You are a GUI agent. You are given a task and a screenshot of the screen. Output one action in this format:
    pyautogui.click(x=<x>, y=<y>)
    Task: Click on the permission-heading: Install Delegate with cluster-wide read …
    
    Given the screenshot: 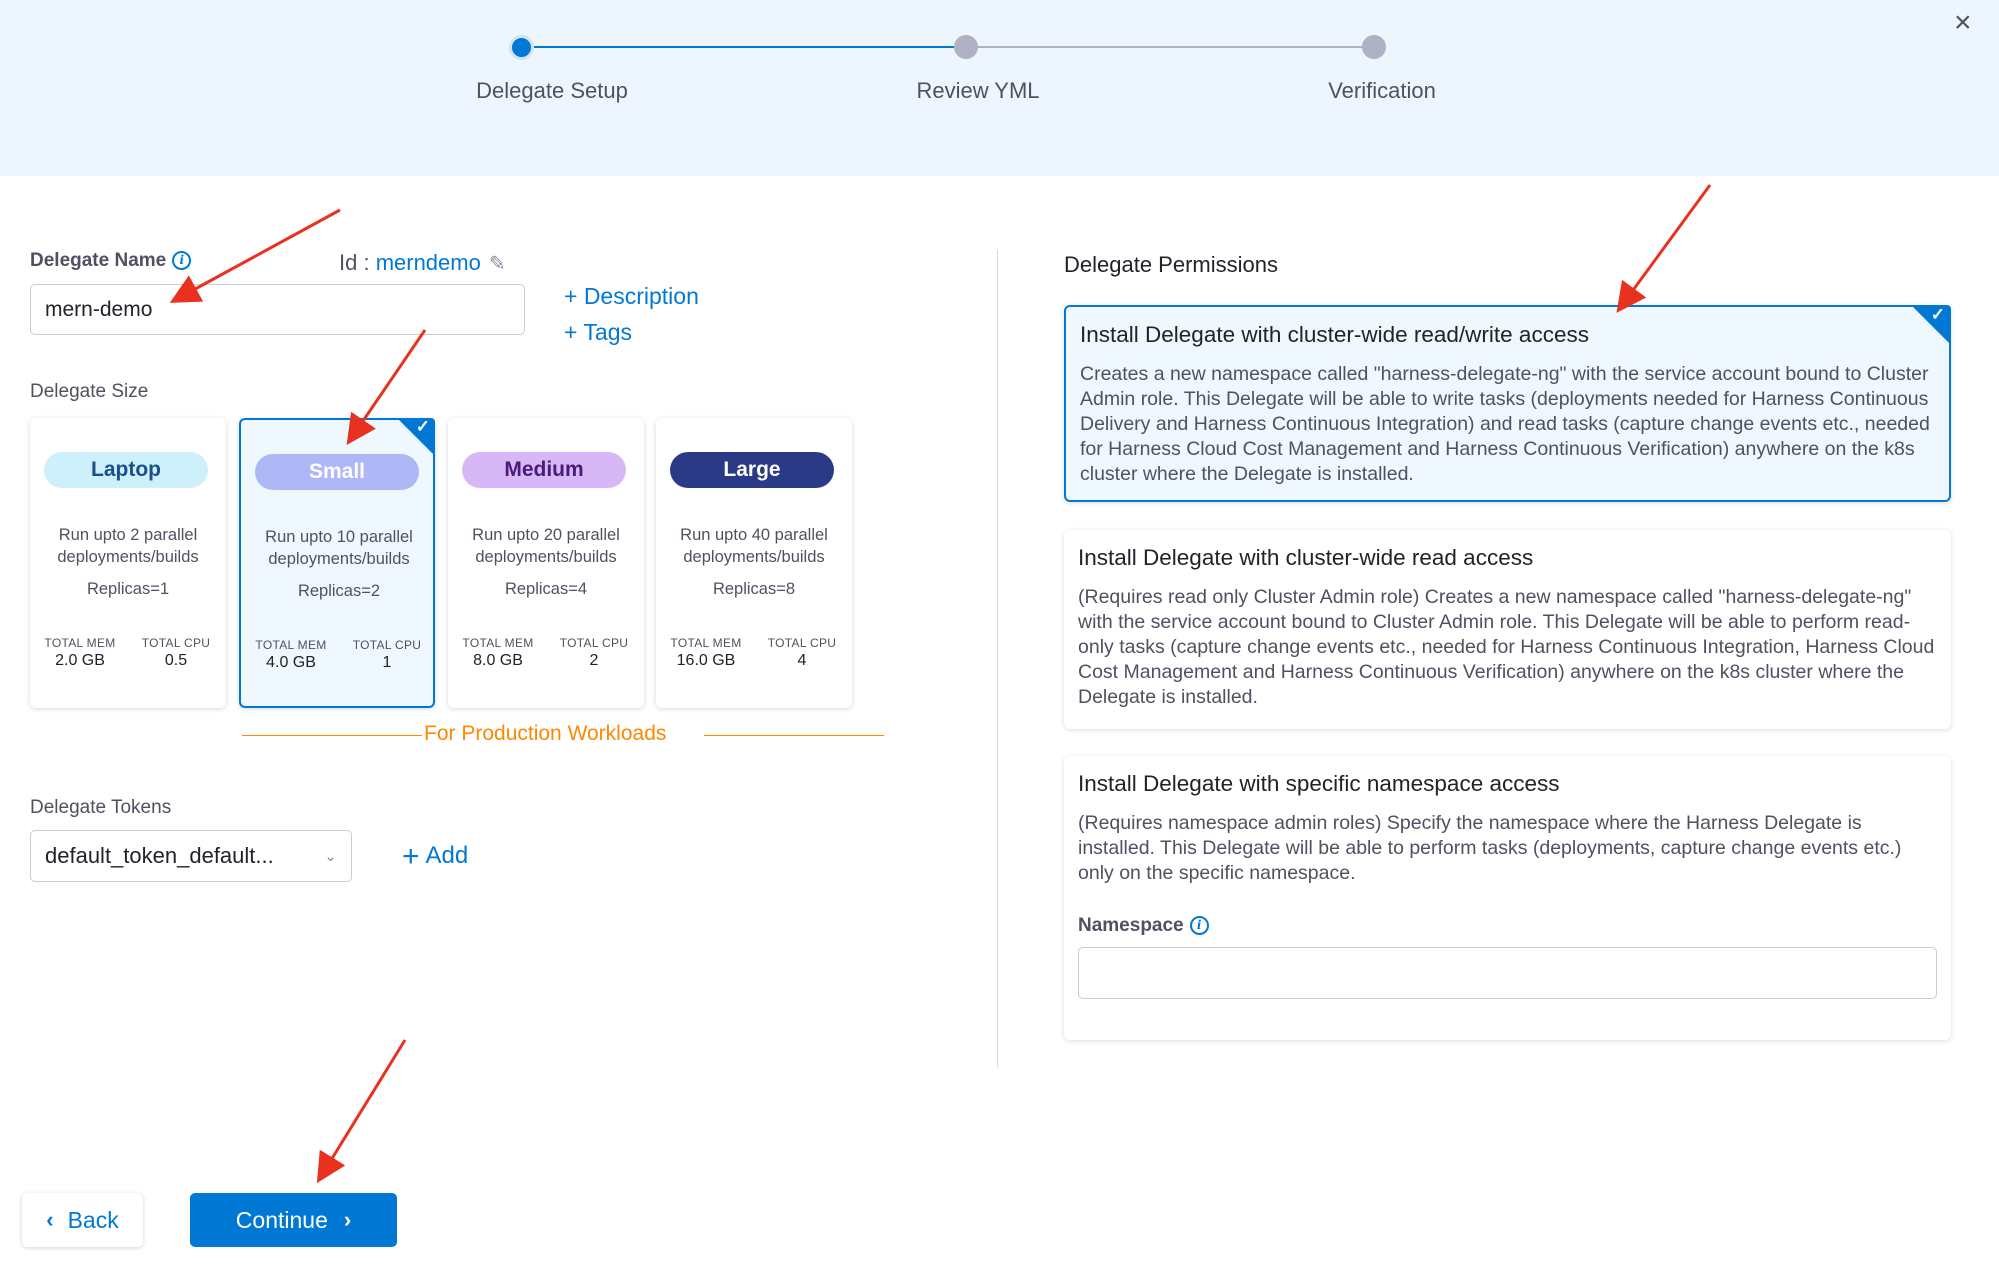 What is the action you would take?
    pyautogui.click(x=1306, y=557)
    